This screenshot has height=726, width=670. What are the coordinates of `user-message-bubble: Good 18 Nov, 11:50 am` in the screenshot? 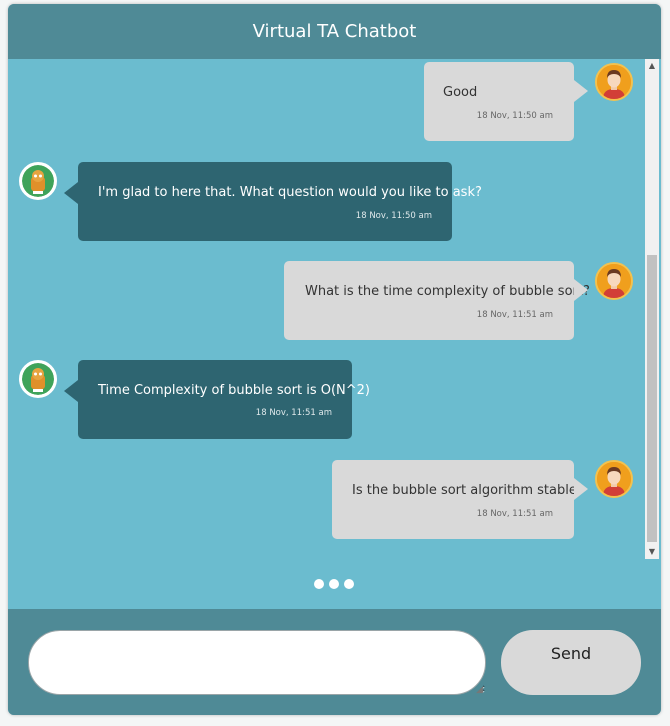 It's located at (506, 101).